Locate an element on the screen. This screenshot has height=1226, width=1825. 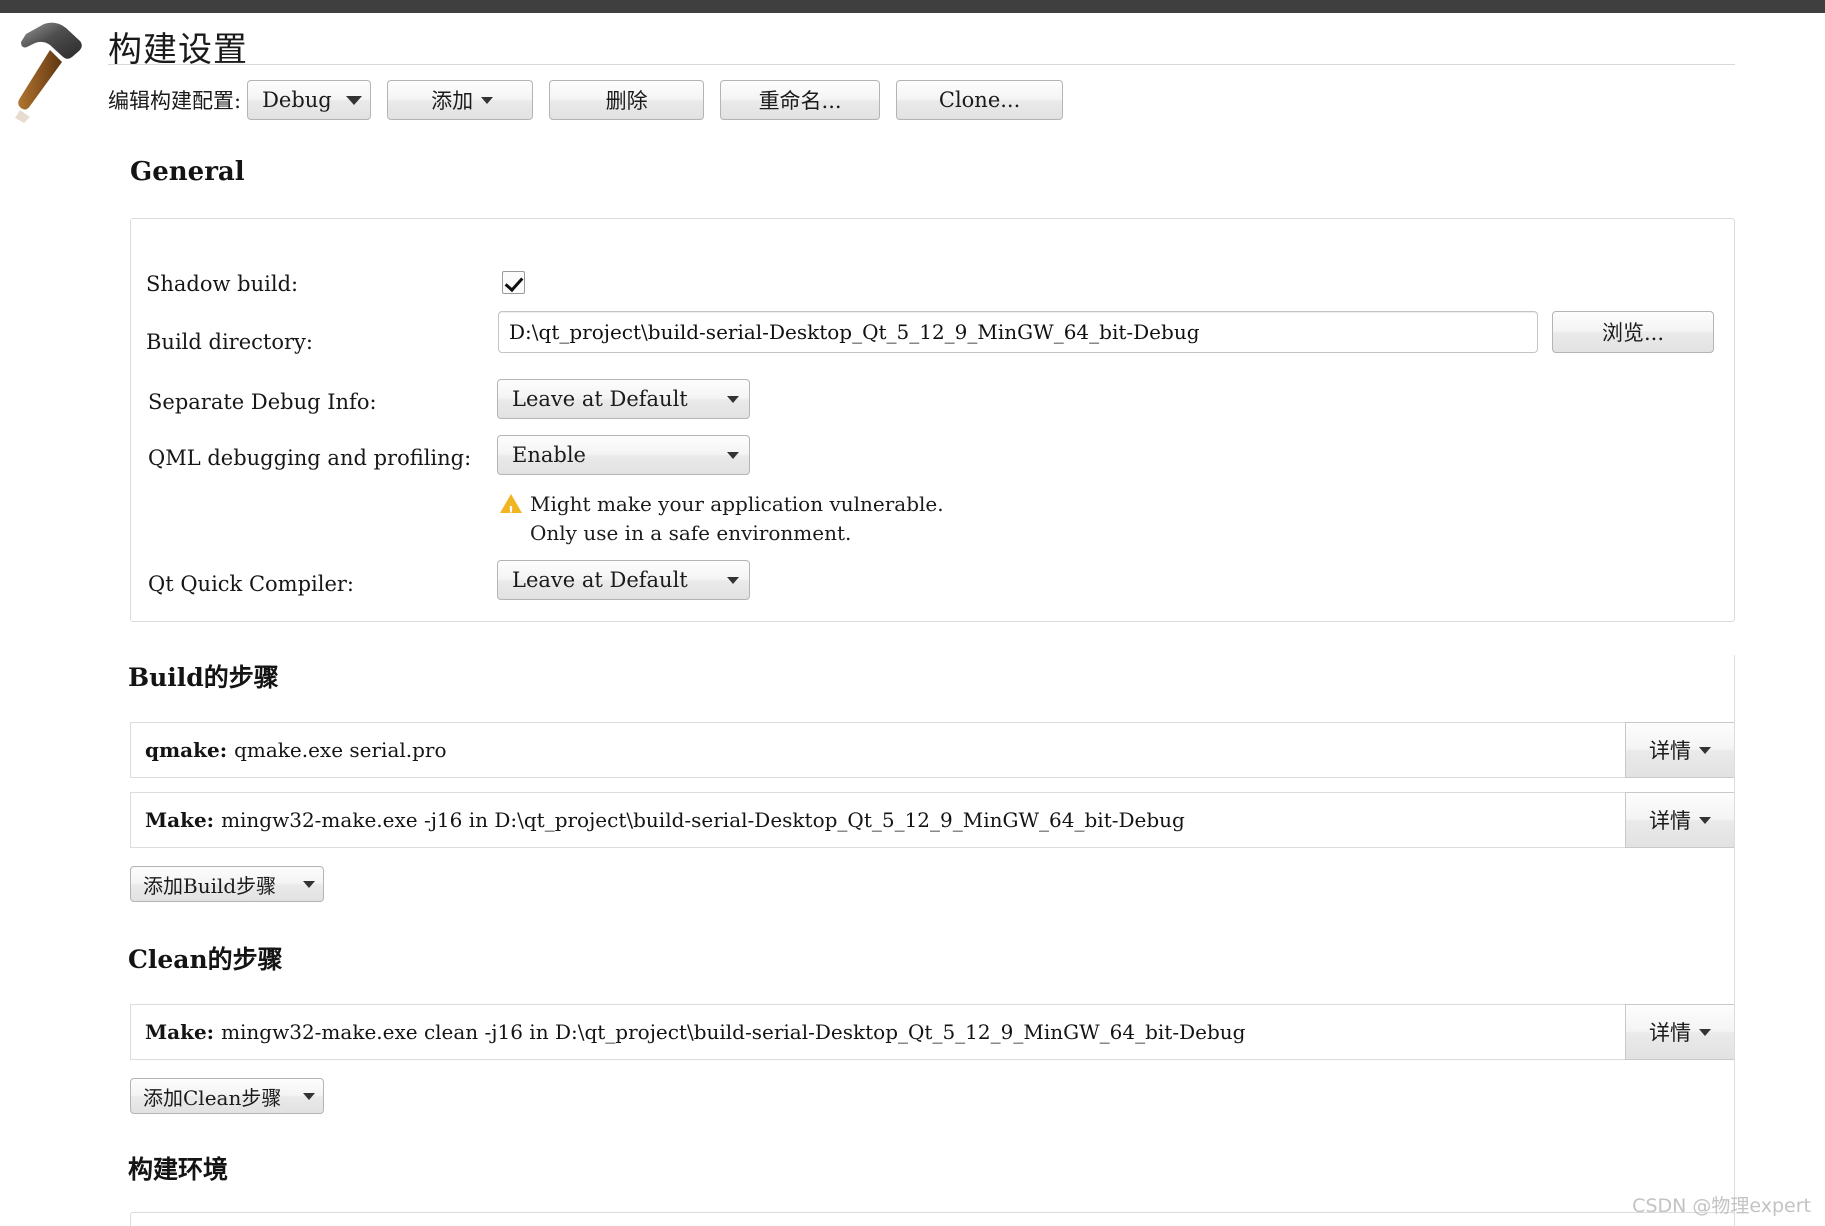
build-configuration-value: Debug is located at coordinates (297, 100).